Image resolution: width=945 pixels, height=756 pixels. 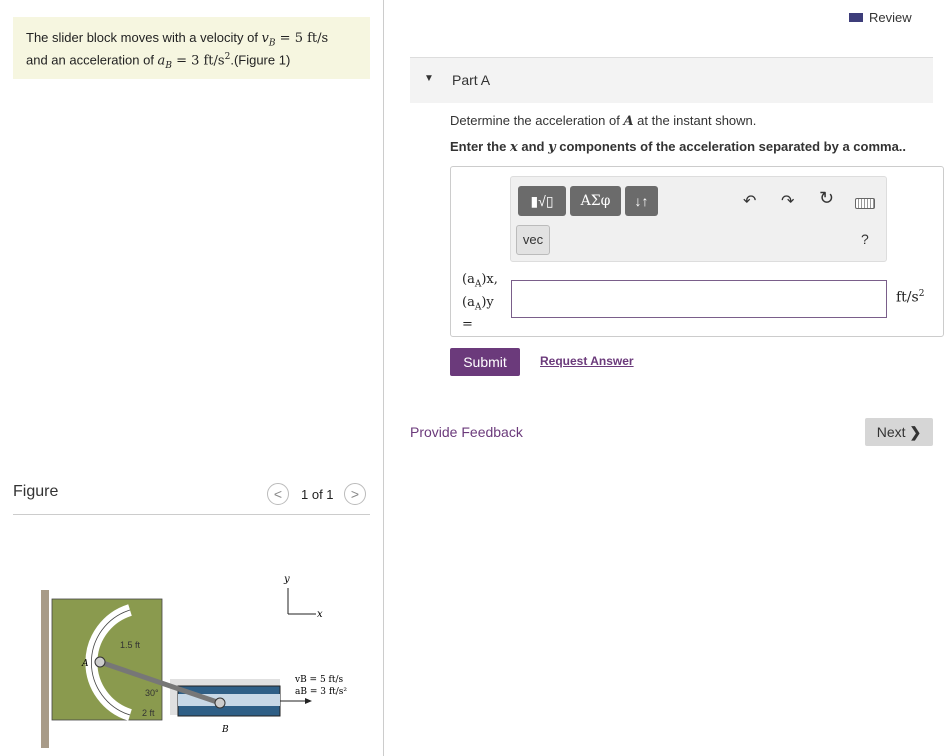 I want to click on prev-figure-button: <, so click(x=278, y=494).